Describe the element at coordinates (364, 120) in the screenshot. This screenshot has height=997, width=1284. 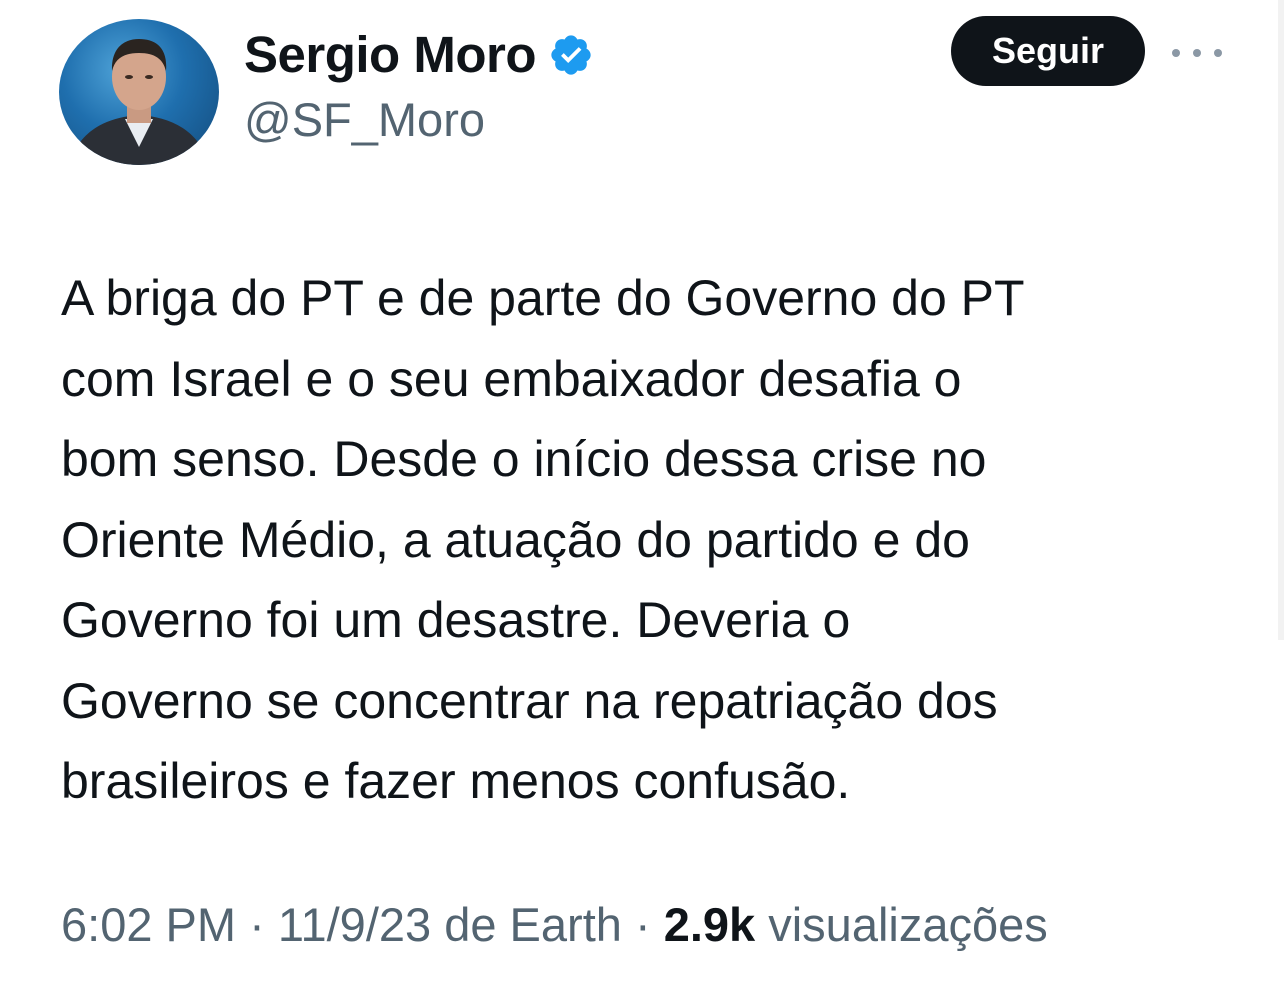
I see `author-handle: @SF_Moro` at that location.